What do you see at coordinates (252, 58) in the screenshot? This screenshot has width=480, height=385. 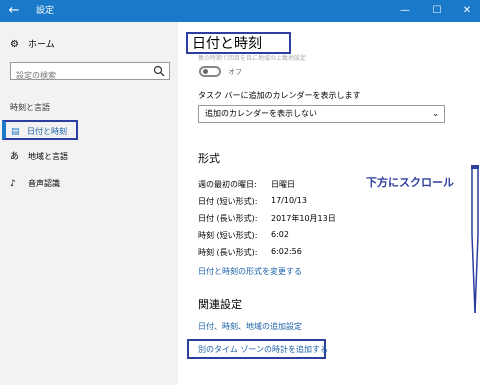 I see `faded-scrolled-text: 集の時期で回目を目に地域の上載地設定` at bounding box center [252, 58].